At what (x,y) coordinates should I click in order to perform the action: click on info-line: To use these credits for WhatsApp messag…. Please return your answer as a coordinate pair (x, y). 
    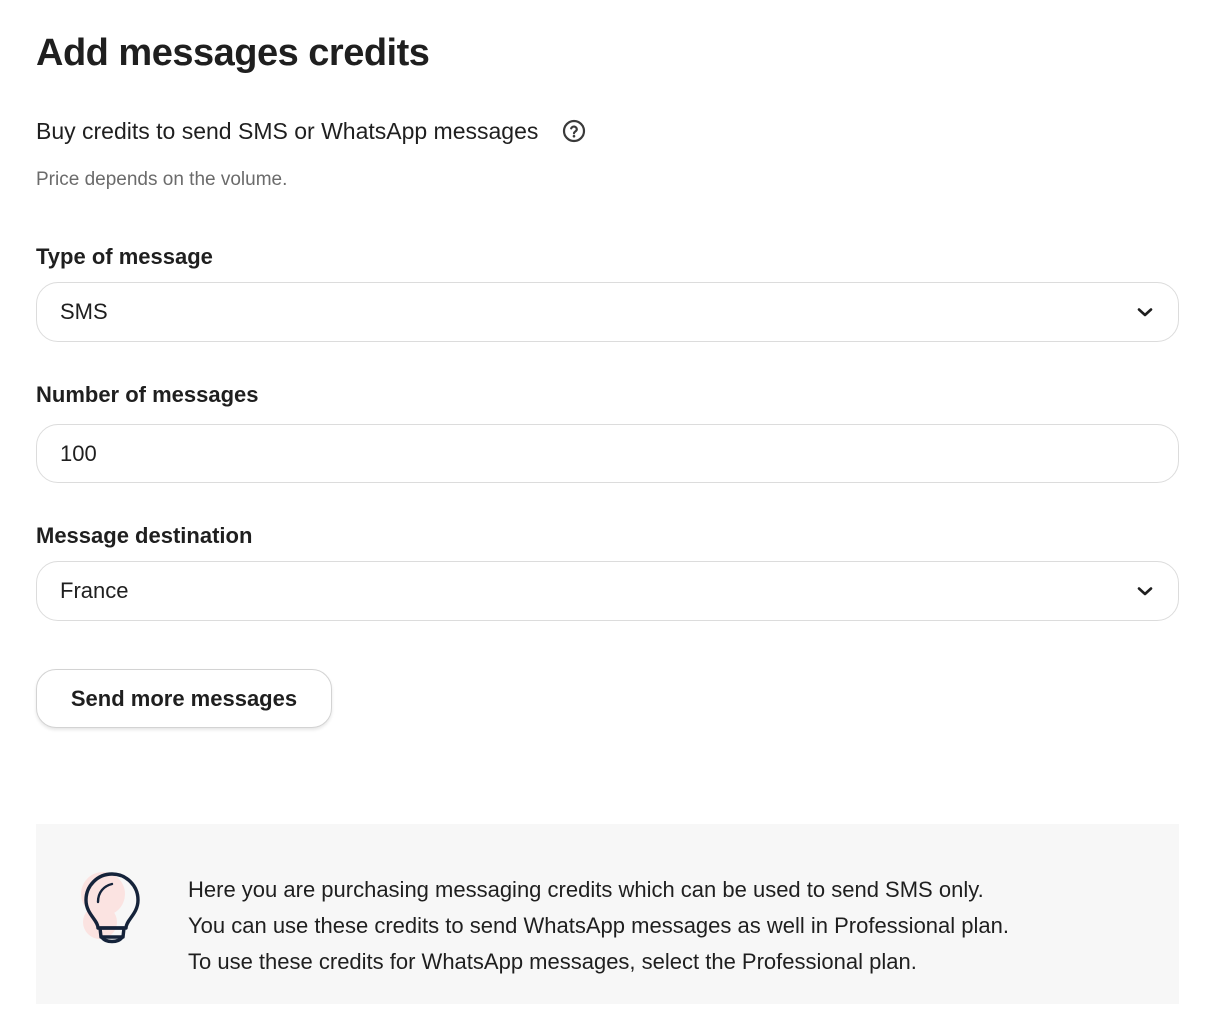
    Looking at the image, I should click on (552, 961).